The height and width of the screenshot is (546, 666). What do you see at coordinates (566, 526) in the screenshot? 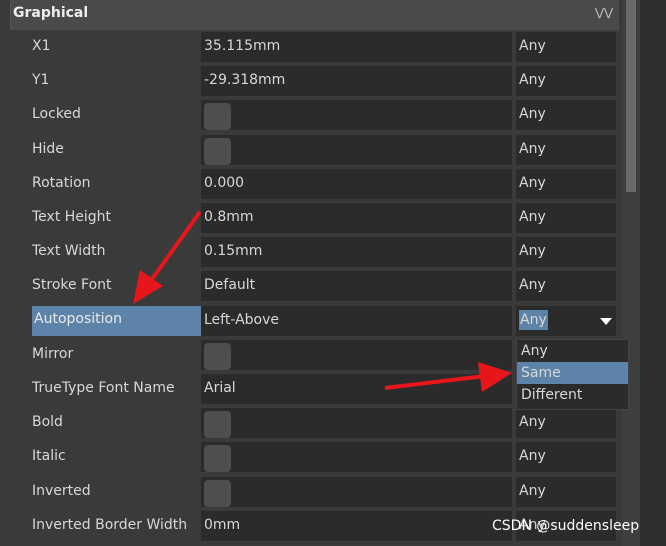
I see `watermark: CSDN @suddensleep` at bounding box center [566, 526].